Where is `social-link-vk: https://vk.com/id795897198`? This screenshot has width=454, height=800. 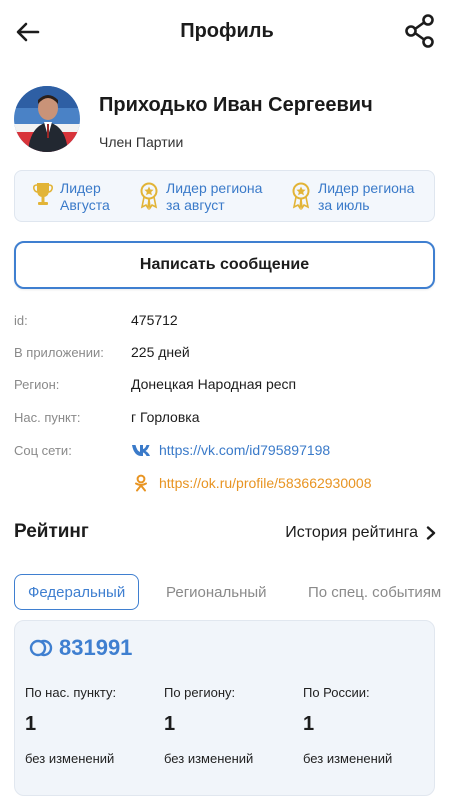 social-link-vk: https://vk.com/id795897198 is located at coordinates (230, 450).